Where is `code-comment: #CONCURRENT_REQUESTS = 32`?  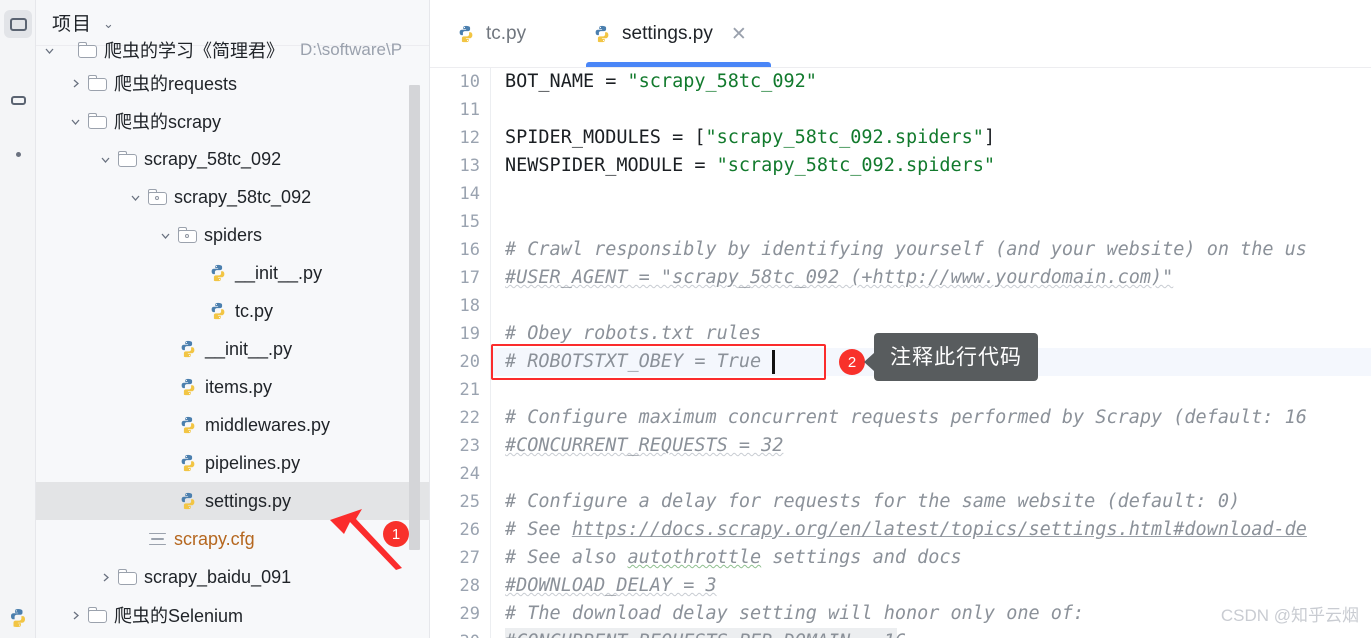 code-comment: #CONCURRENT_REQUESTS = 32 is located at coordinates (644, 445).